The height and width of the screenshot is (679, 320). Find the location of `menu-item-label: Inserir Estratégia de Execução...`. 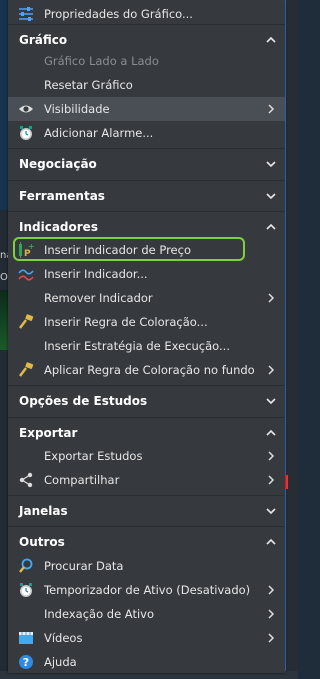

menu-item-label: Inserir Estratégia de Execução... is located at coordinates (137, 346).